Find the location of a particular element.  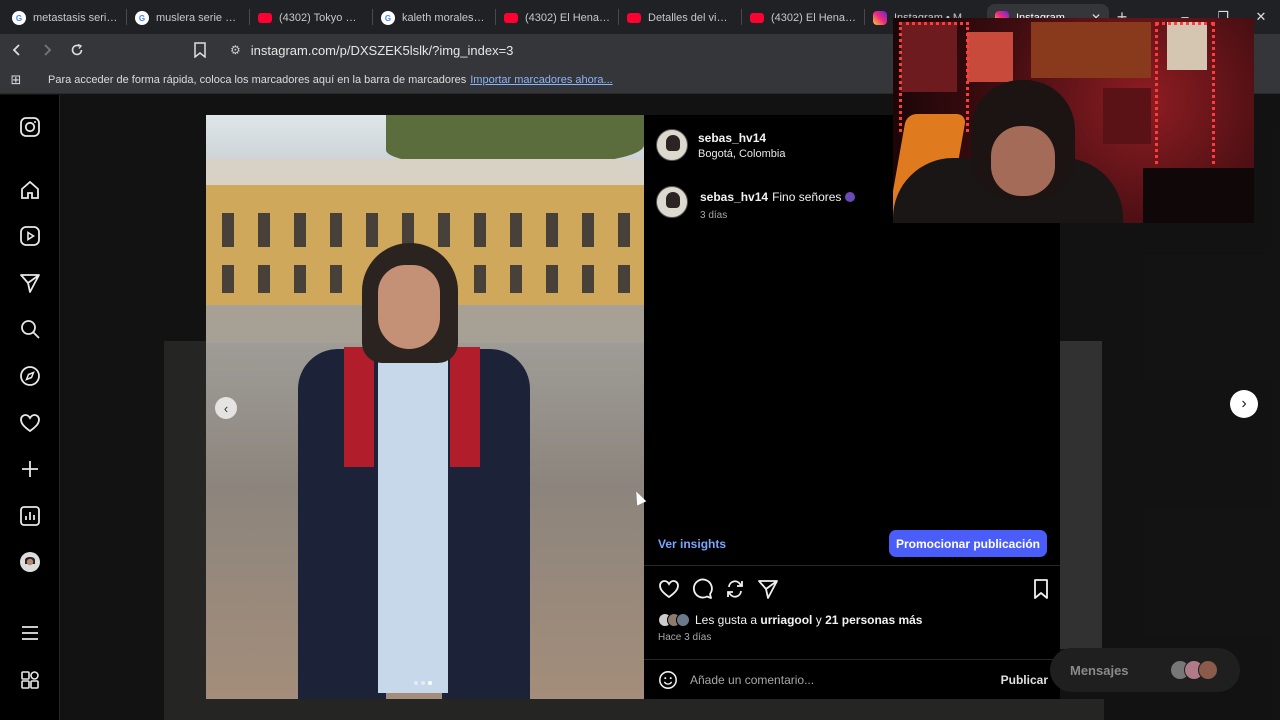

carousel-prev-button: ‹ is located at coordinates (226, 408).